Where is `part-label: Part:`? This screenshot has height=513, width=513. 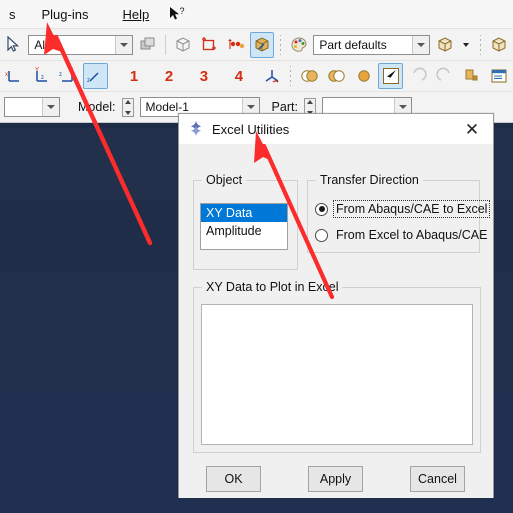 part-label: Part: is located at coordinates (284, 107).